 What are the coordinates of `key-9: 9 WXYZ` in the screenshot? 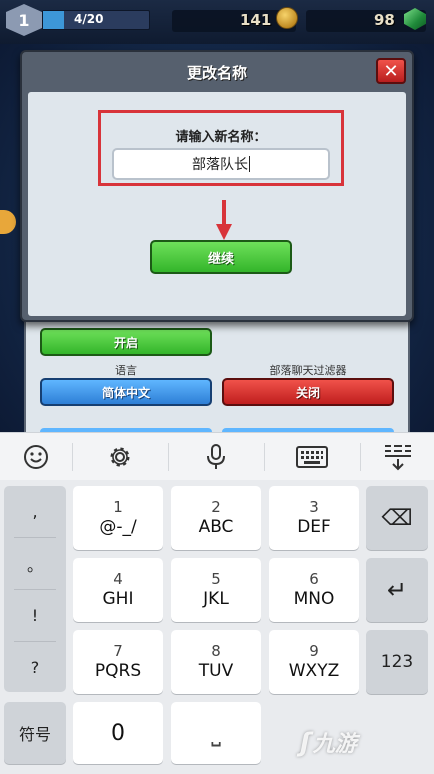 It's located at (314, 662).